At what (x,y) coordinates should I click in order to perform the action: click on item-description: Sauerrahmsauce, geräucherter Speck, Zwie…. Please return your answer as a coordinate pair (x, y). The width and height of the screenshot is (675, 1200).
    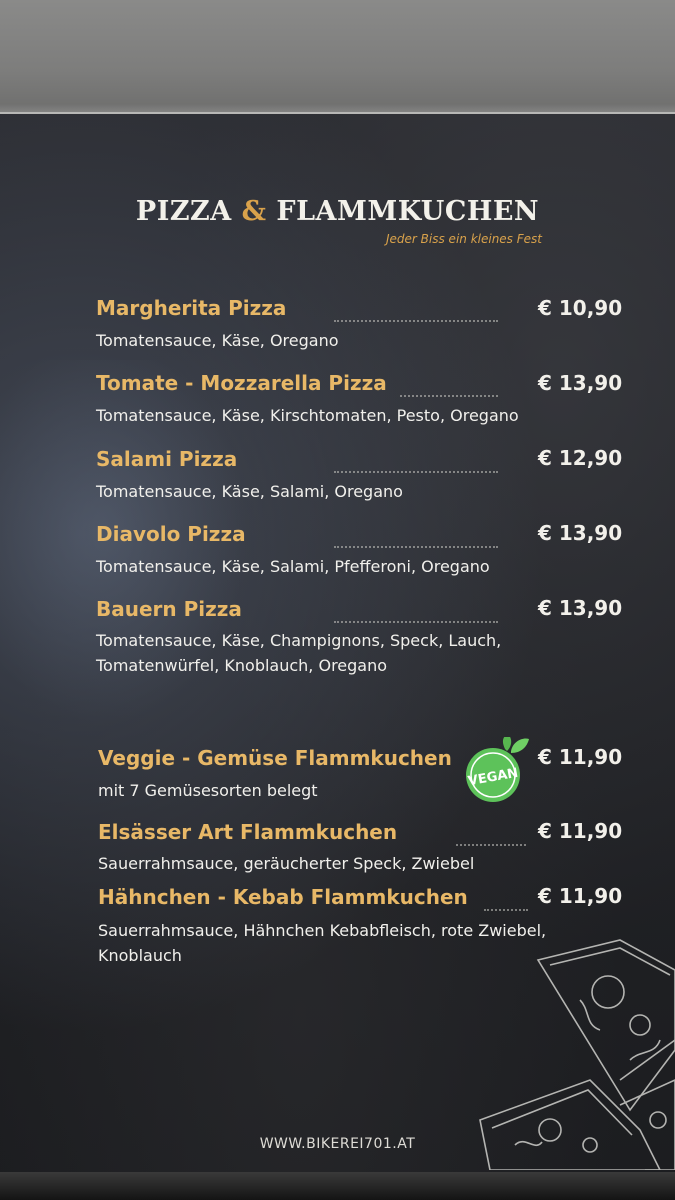
    Looking at the image, I should click on (286, 863).